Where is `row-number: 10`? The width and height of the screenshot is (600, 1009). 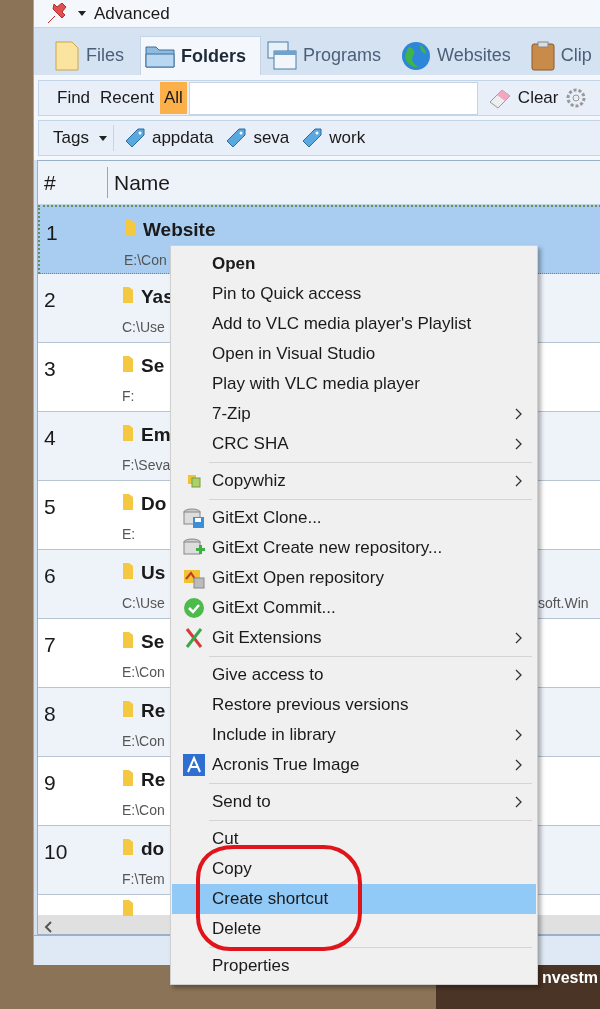 row-number: 10 is located at coordinates (56, 852).